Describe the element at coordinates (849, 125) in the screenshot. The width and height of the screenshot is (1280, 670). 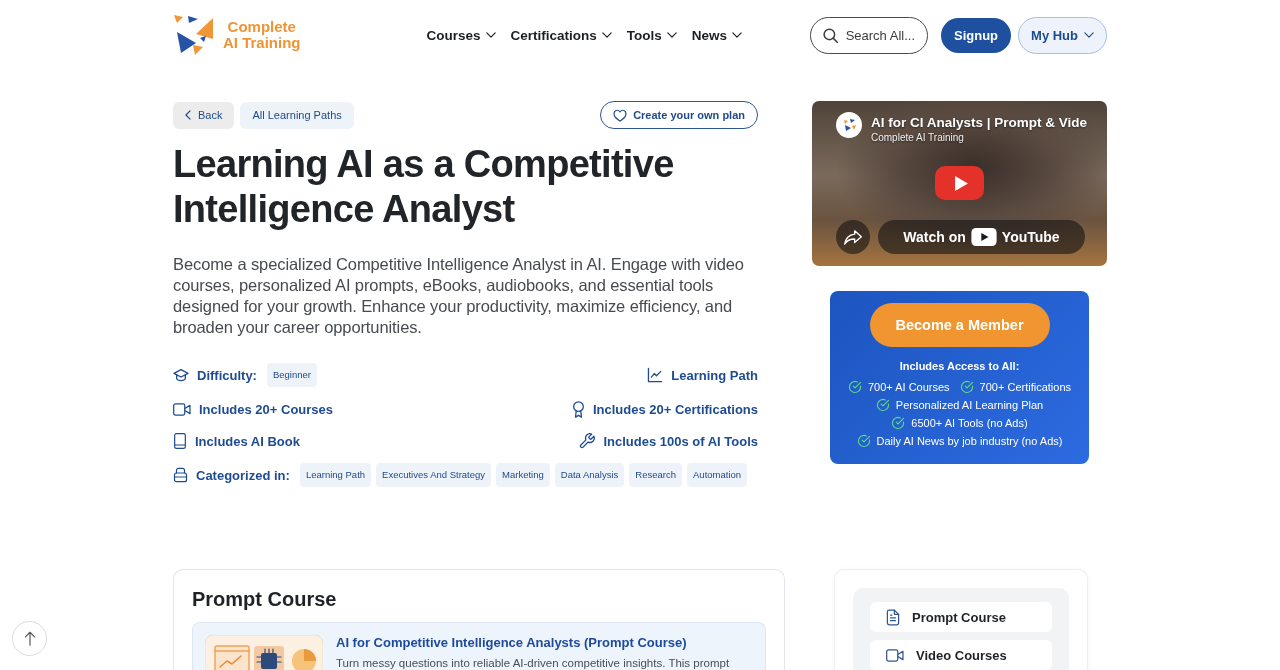
I see `channel-logo-icon` at that location.